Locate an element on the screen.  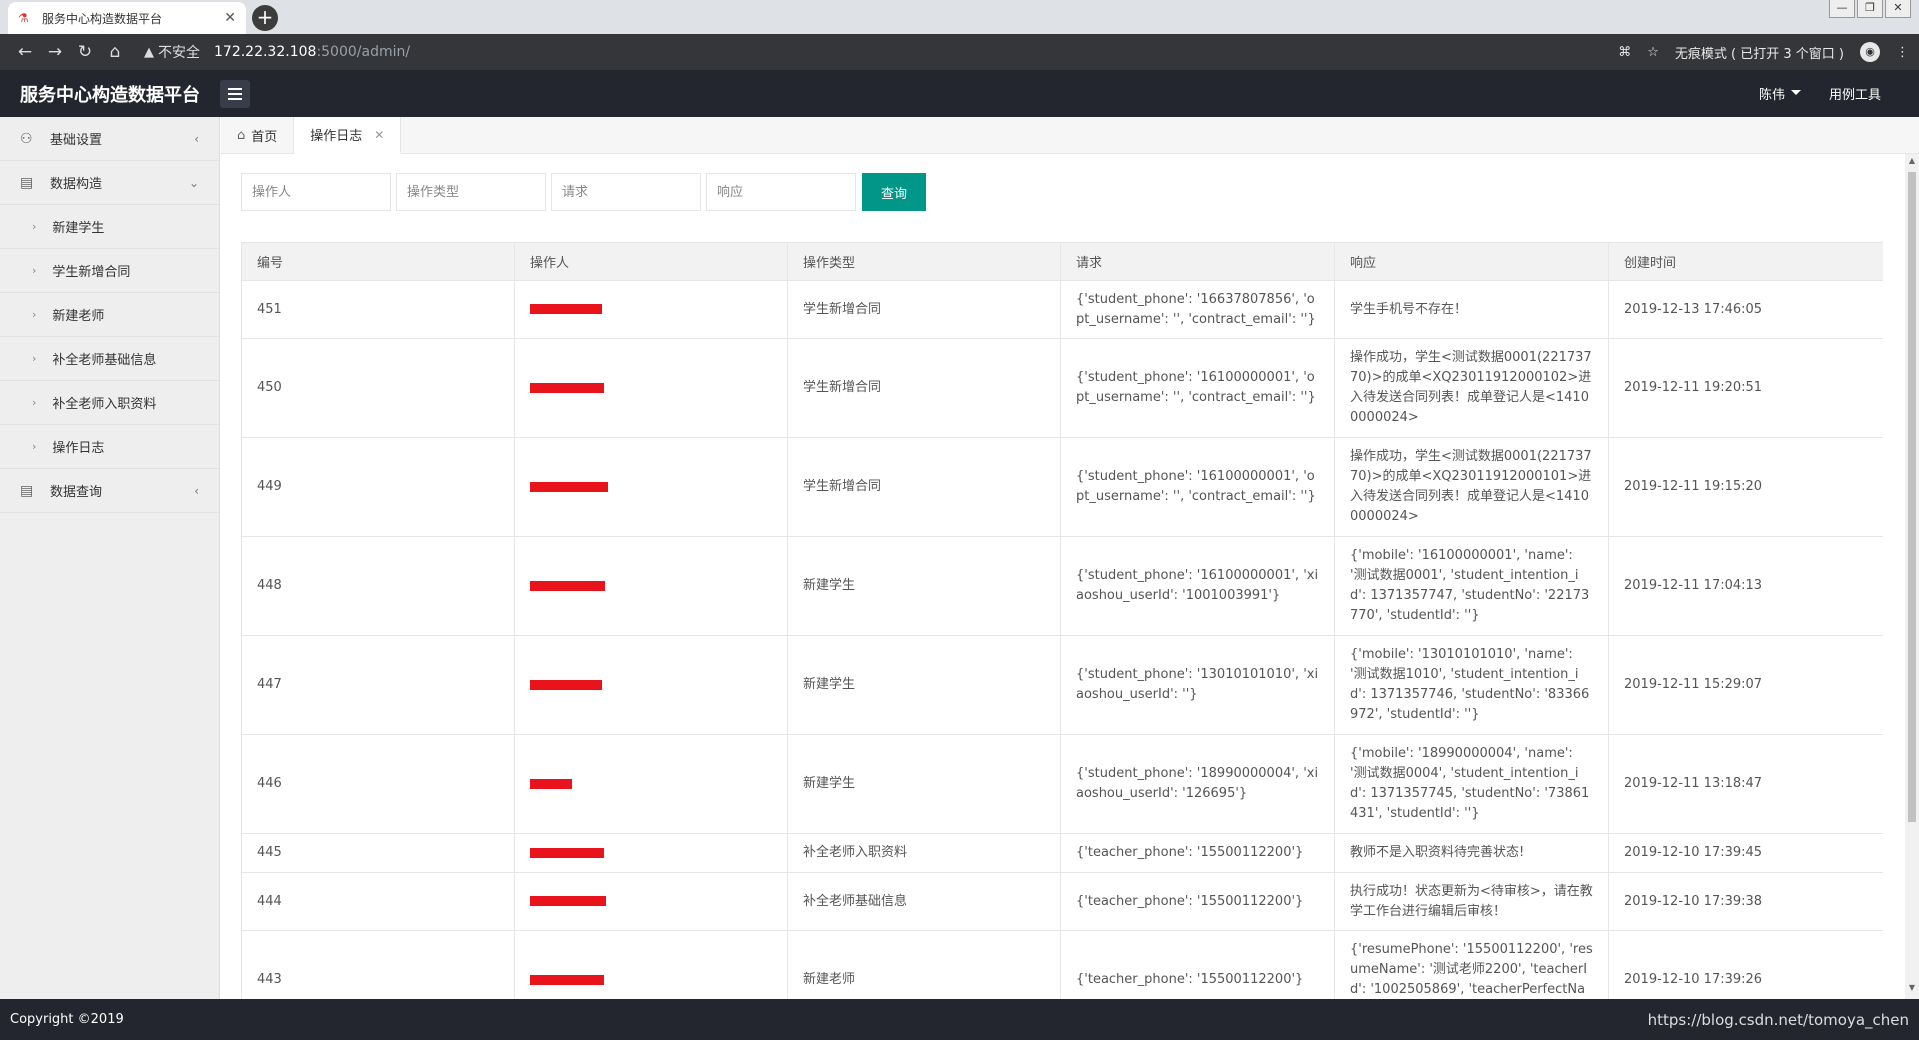
sidebar-subitem-label: 新建老师 is located at coordinates (78, 316).